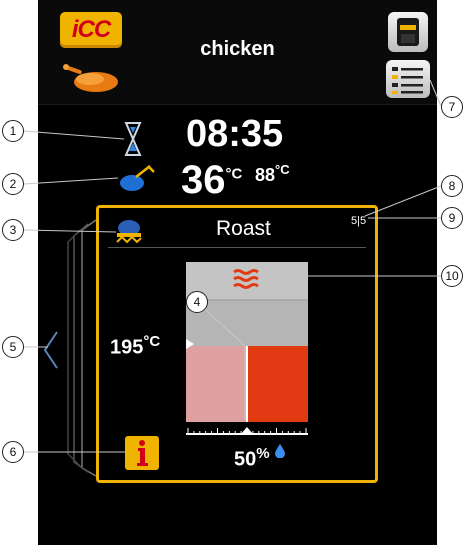 The width and height of the screenshot is (466, 545). Describe the element at coordinates (13, 452) in the screenshot. I see `callout-6: 6` at that location.